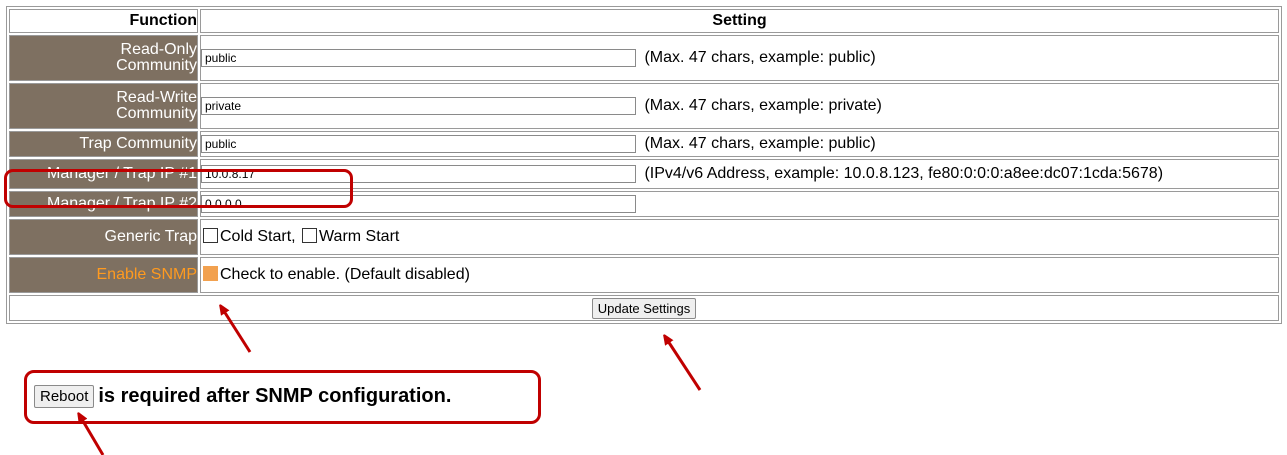 The height and width of the screenshot is (455, 1287). What do you see at coordinates (684, 364) in the screenshot?
I see `arrow-to-update-button` at bounding box center [684, 364].